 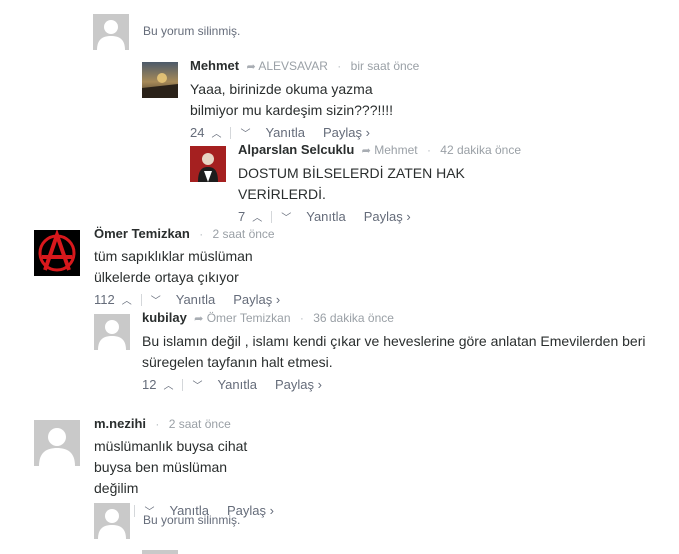 I want to click on comment-header: m.nezihi · 2 saat önce, so click(x=184, y=424).